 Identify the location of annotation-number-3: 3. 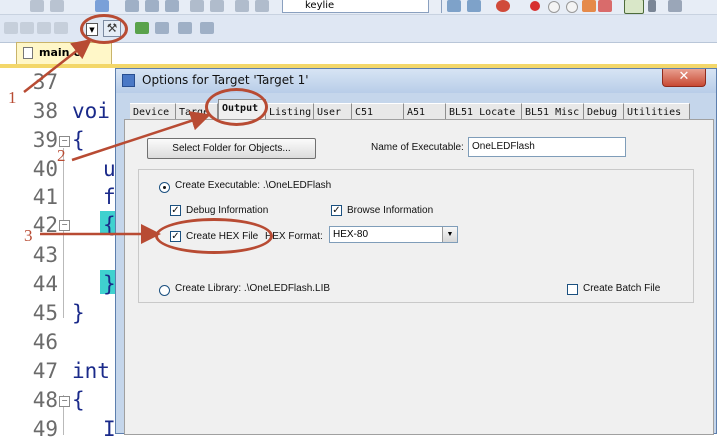
(28, 235).